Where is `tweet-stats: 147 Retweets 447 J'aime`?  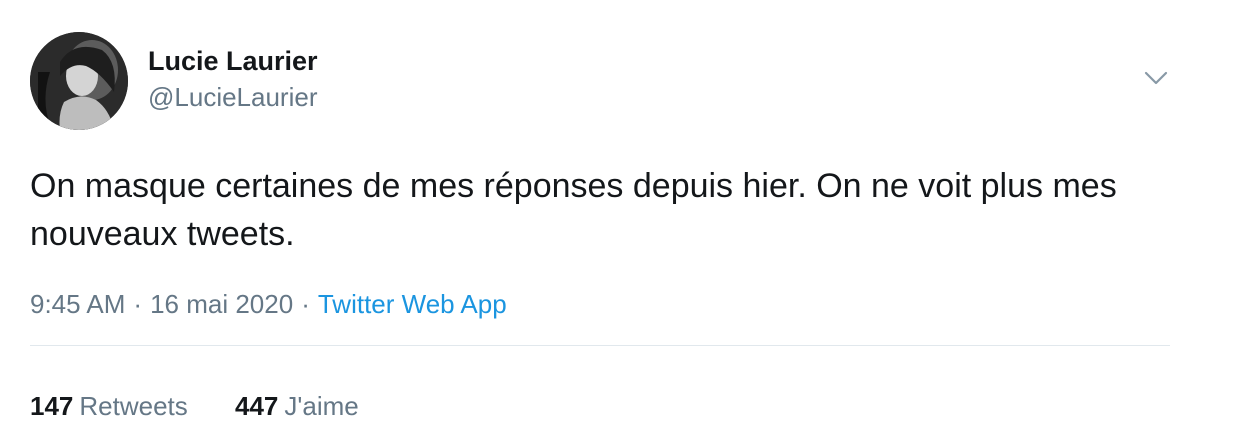
tweet-stats: 147 Retweets 447 J'aime is located at coordinates (194, 406).